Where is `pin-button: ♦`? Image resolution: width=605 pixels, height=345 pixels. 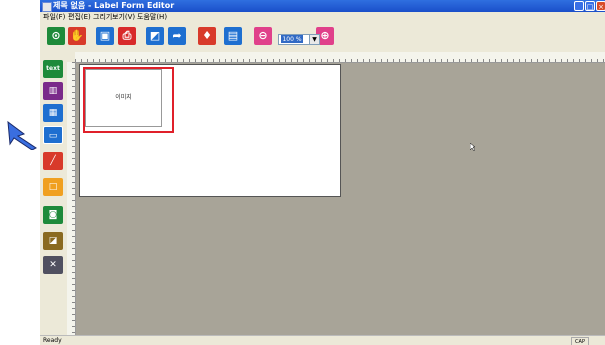
pin-button: ♦ is located at coordinates (207, 36).